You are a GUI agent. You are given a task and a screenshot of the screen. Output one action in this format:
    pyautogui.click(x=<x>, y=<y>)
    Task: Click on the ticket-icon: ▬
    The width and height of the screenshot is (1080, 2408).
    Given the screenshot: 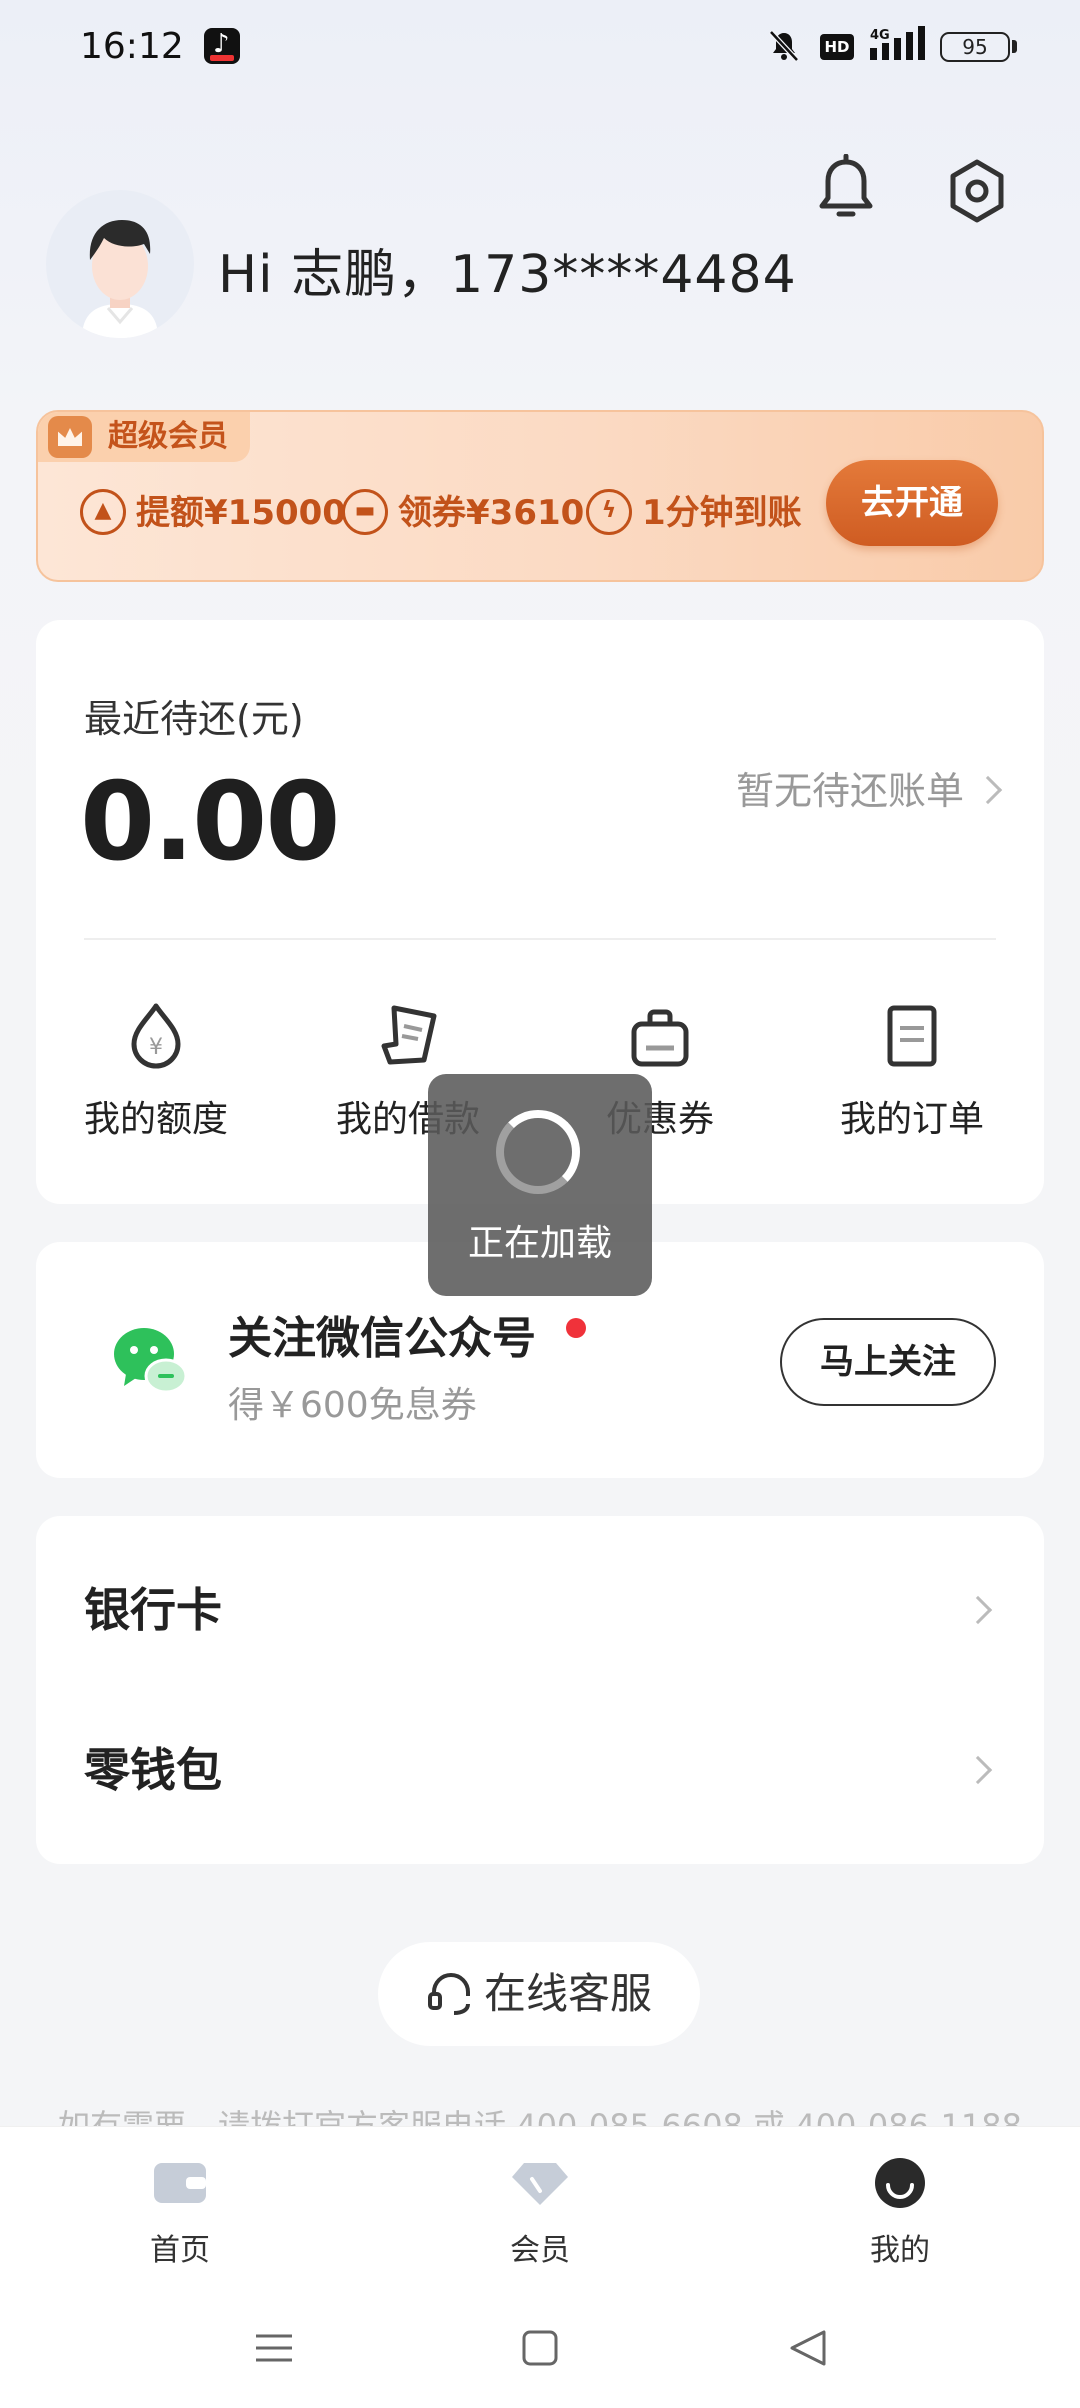 What is the action you would take?
    pyautogui.click(x=365, y=511)
    